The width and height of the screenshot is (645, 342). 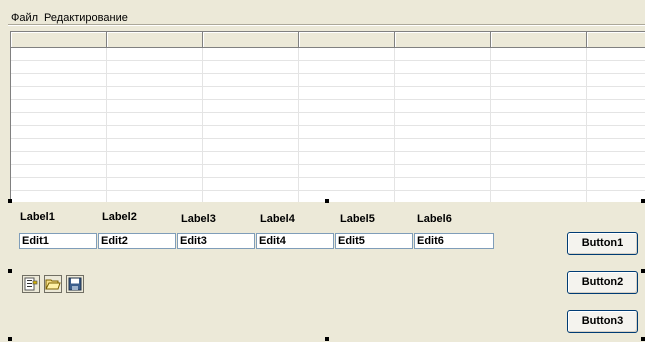 I want to click on save-button, so click(x=75, y=284).